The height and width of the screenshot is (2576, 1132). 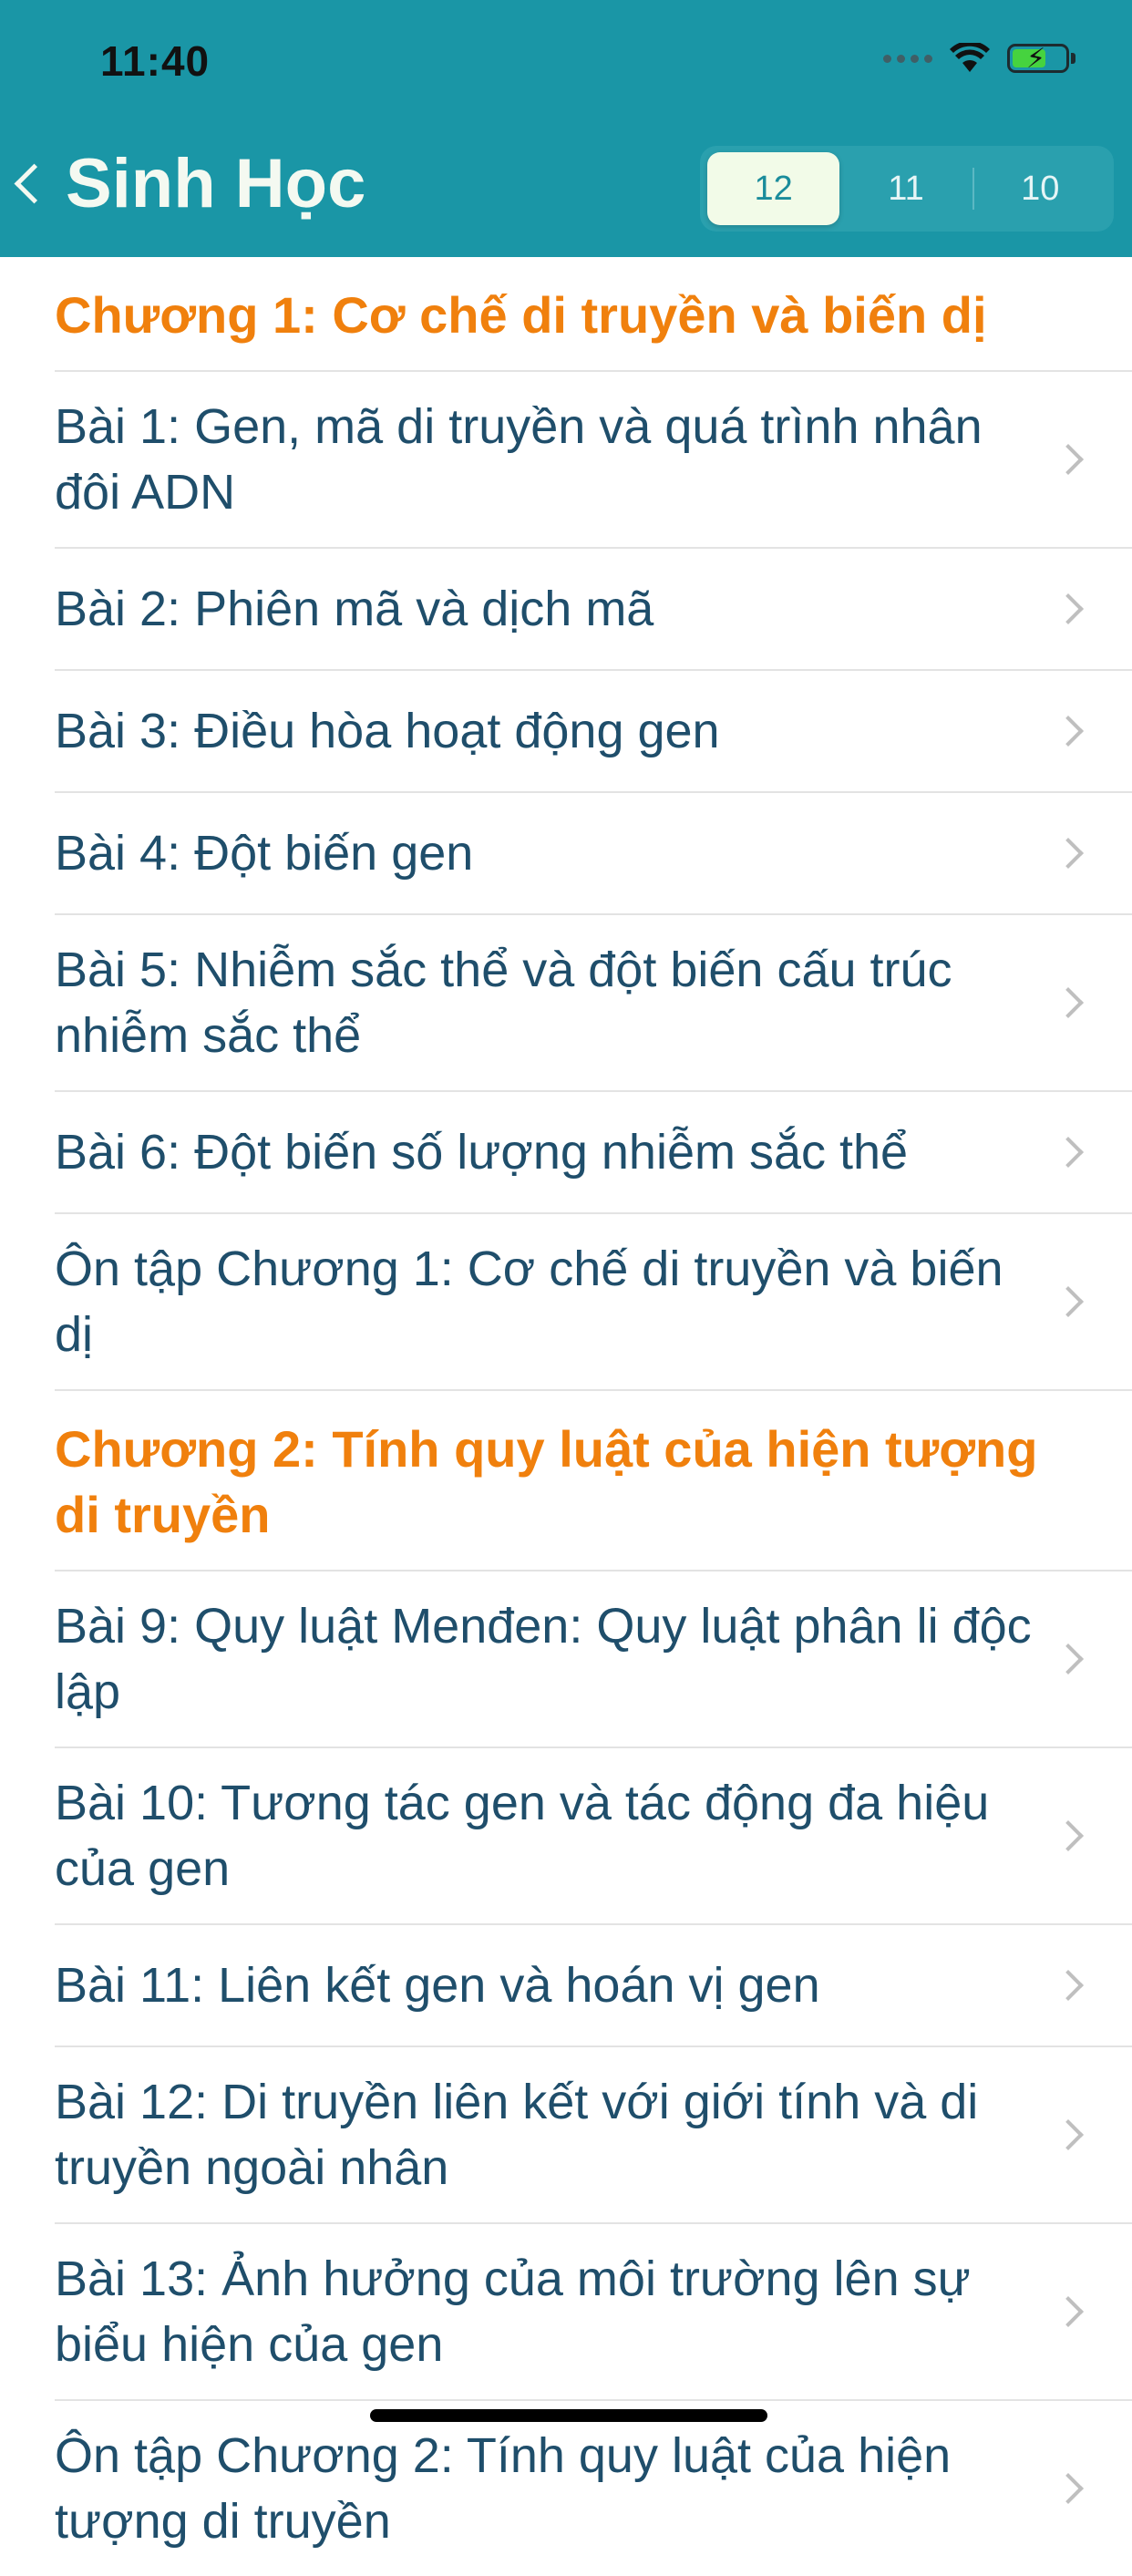 I want to click on chapter-header: Chương 1: Cơ chế di truyền và biến dị, so click(x=521, y=315).